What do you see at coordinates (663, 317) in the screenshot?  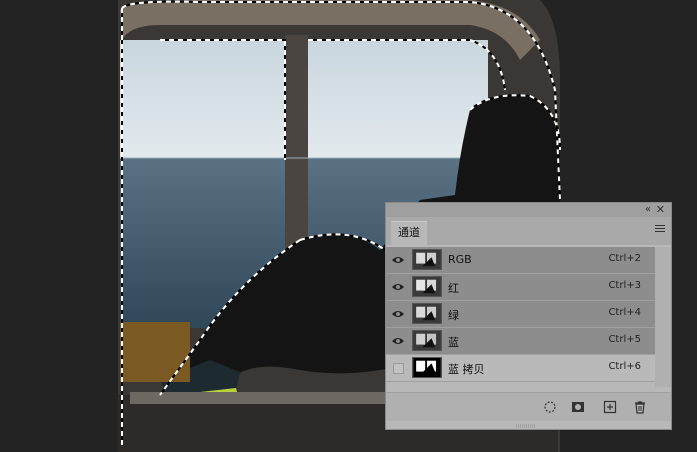 I see `channel-list-scrollbar` at bounding box center [663, 317].